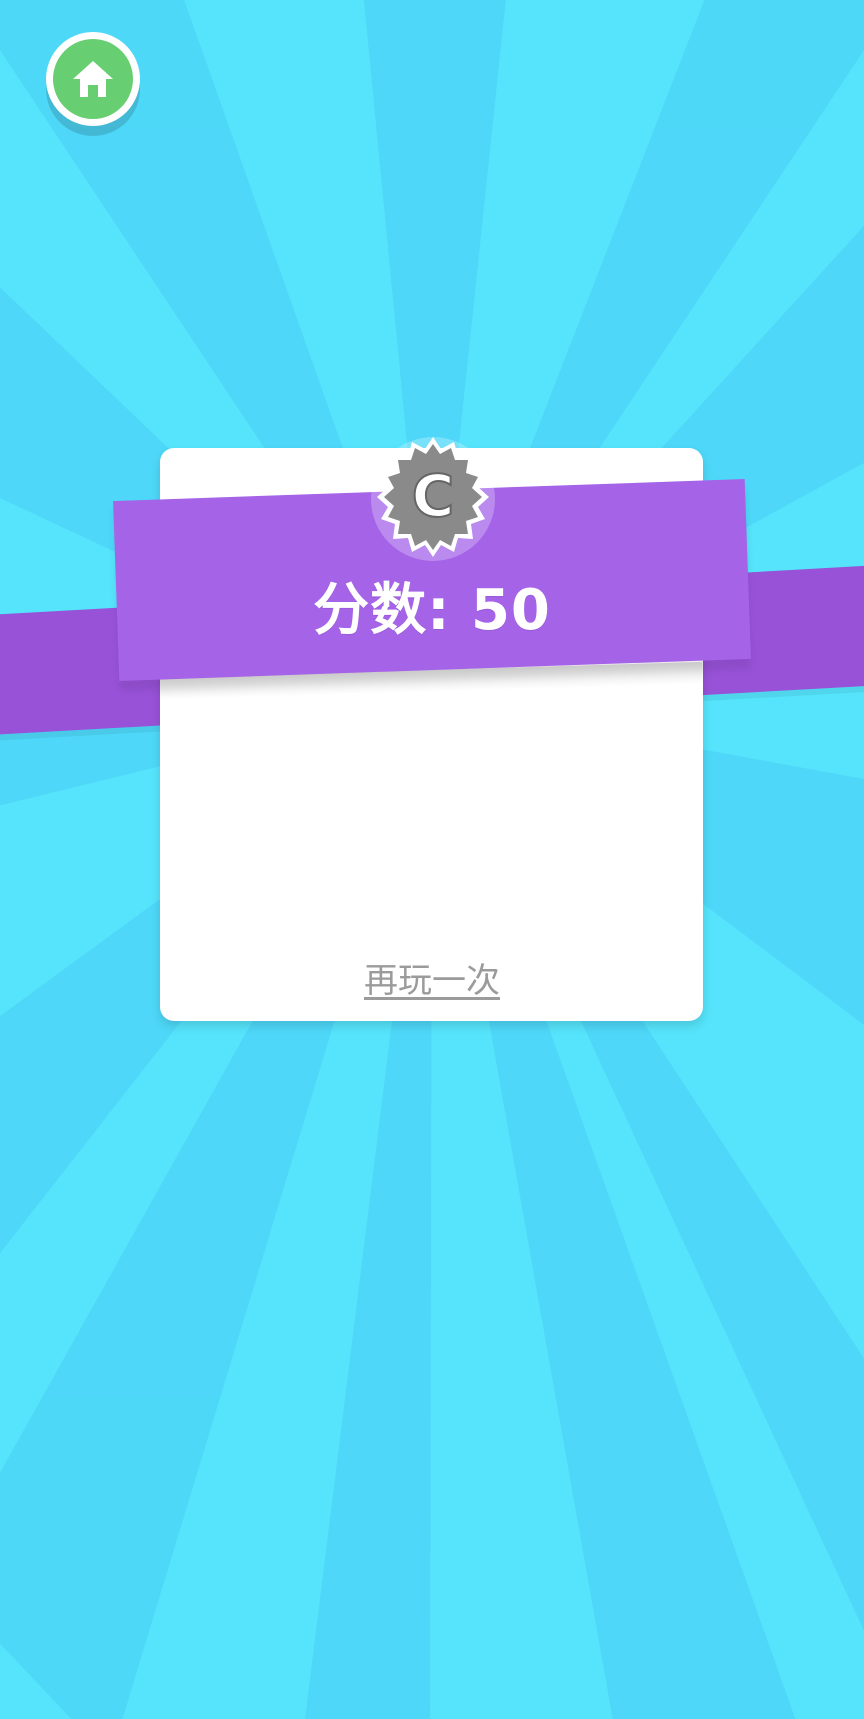  I want to click on grade-badge: C, so click(433, 499).